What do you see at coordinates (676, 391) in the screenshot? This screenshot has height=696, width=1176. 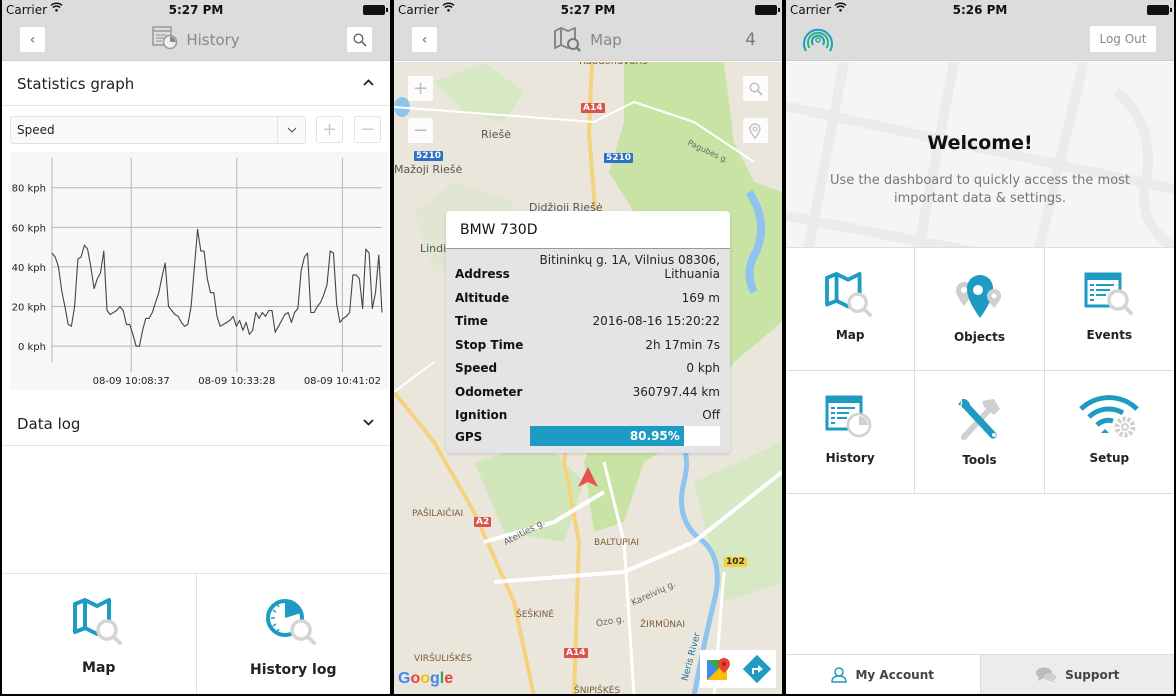 I see `row-value: 360797.44 km` at bounding box center [676, 391].